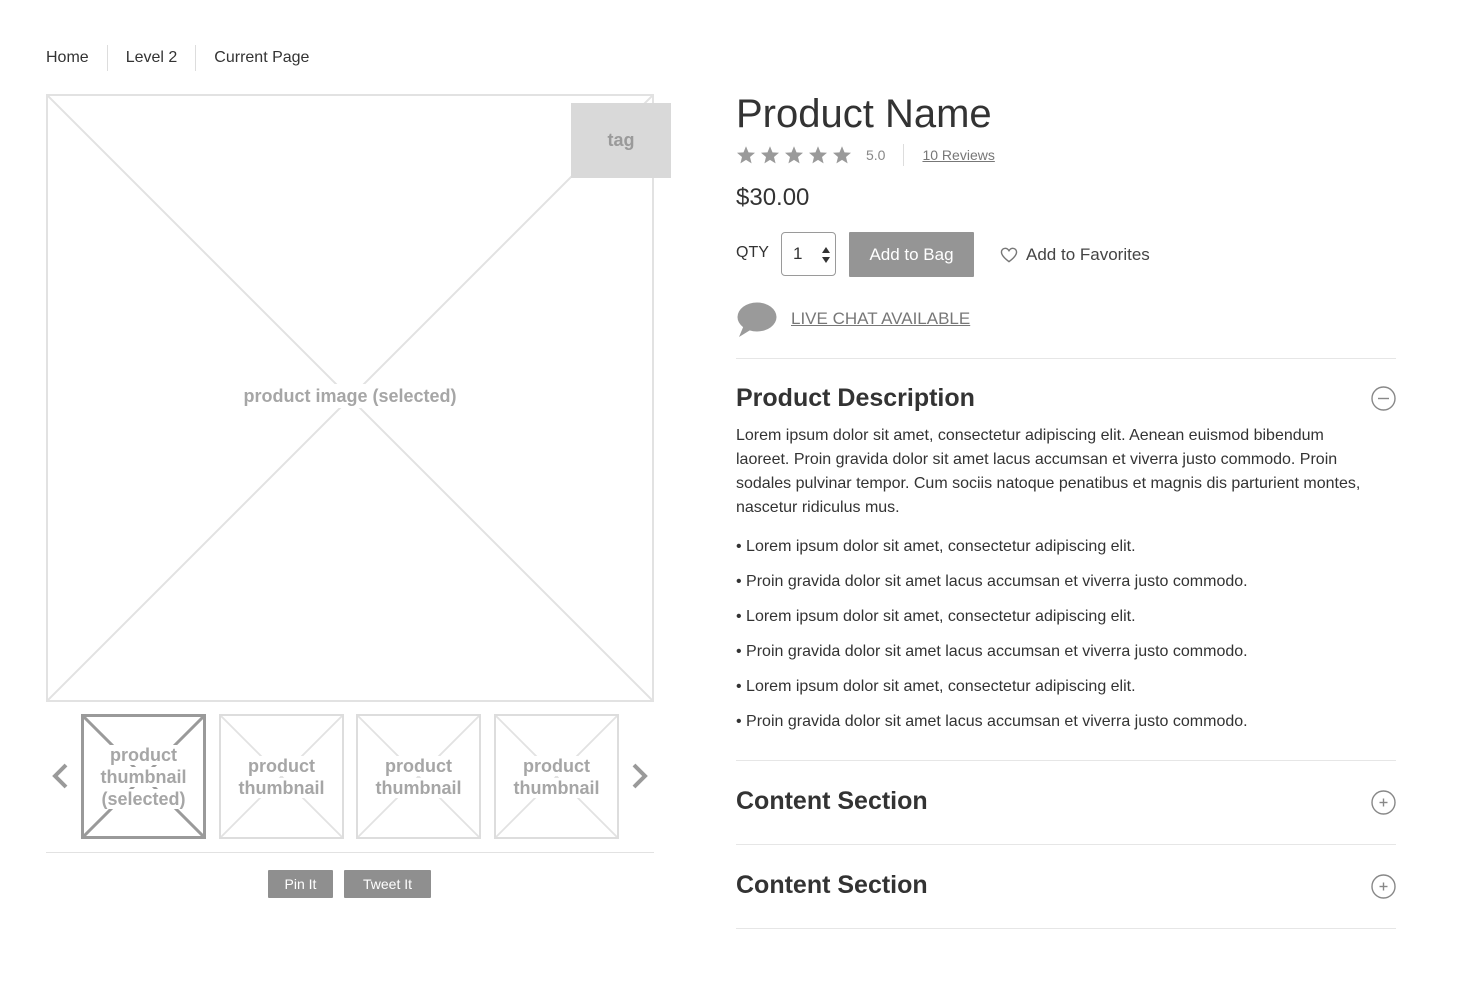 This screenshot has width=1480, height=987. I want to click on product-description-title: Product Description, so click(855, 398).